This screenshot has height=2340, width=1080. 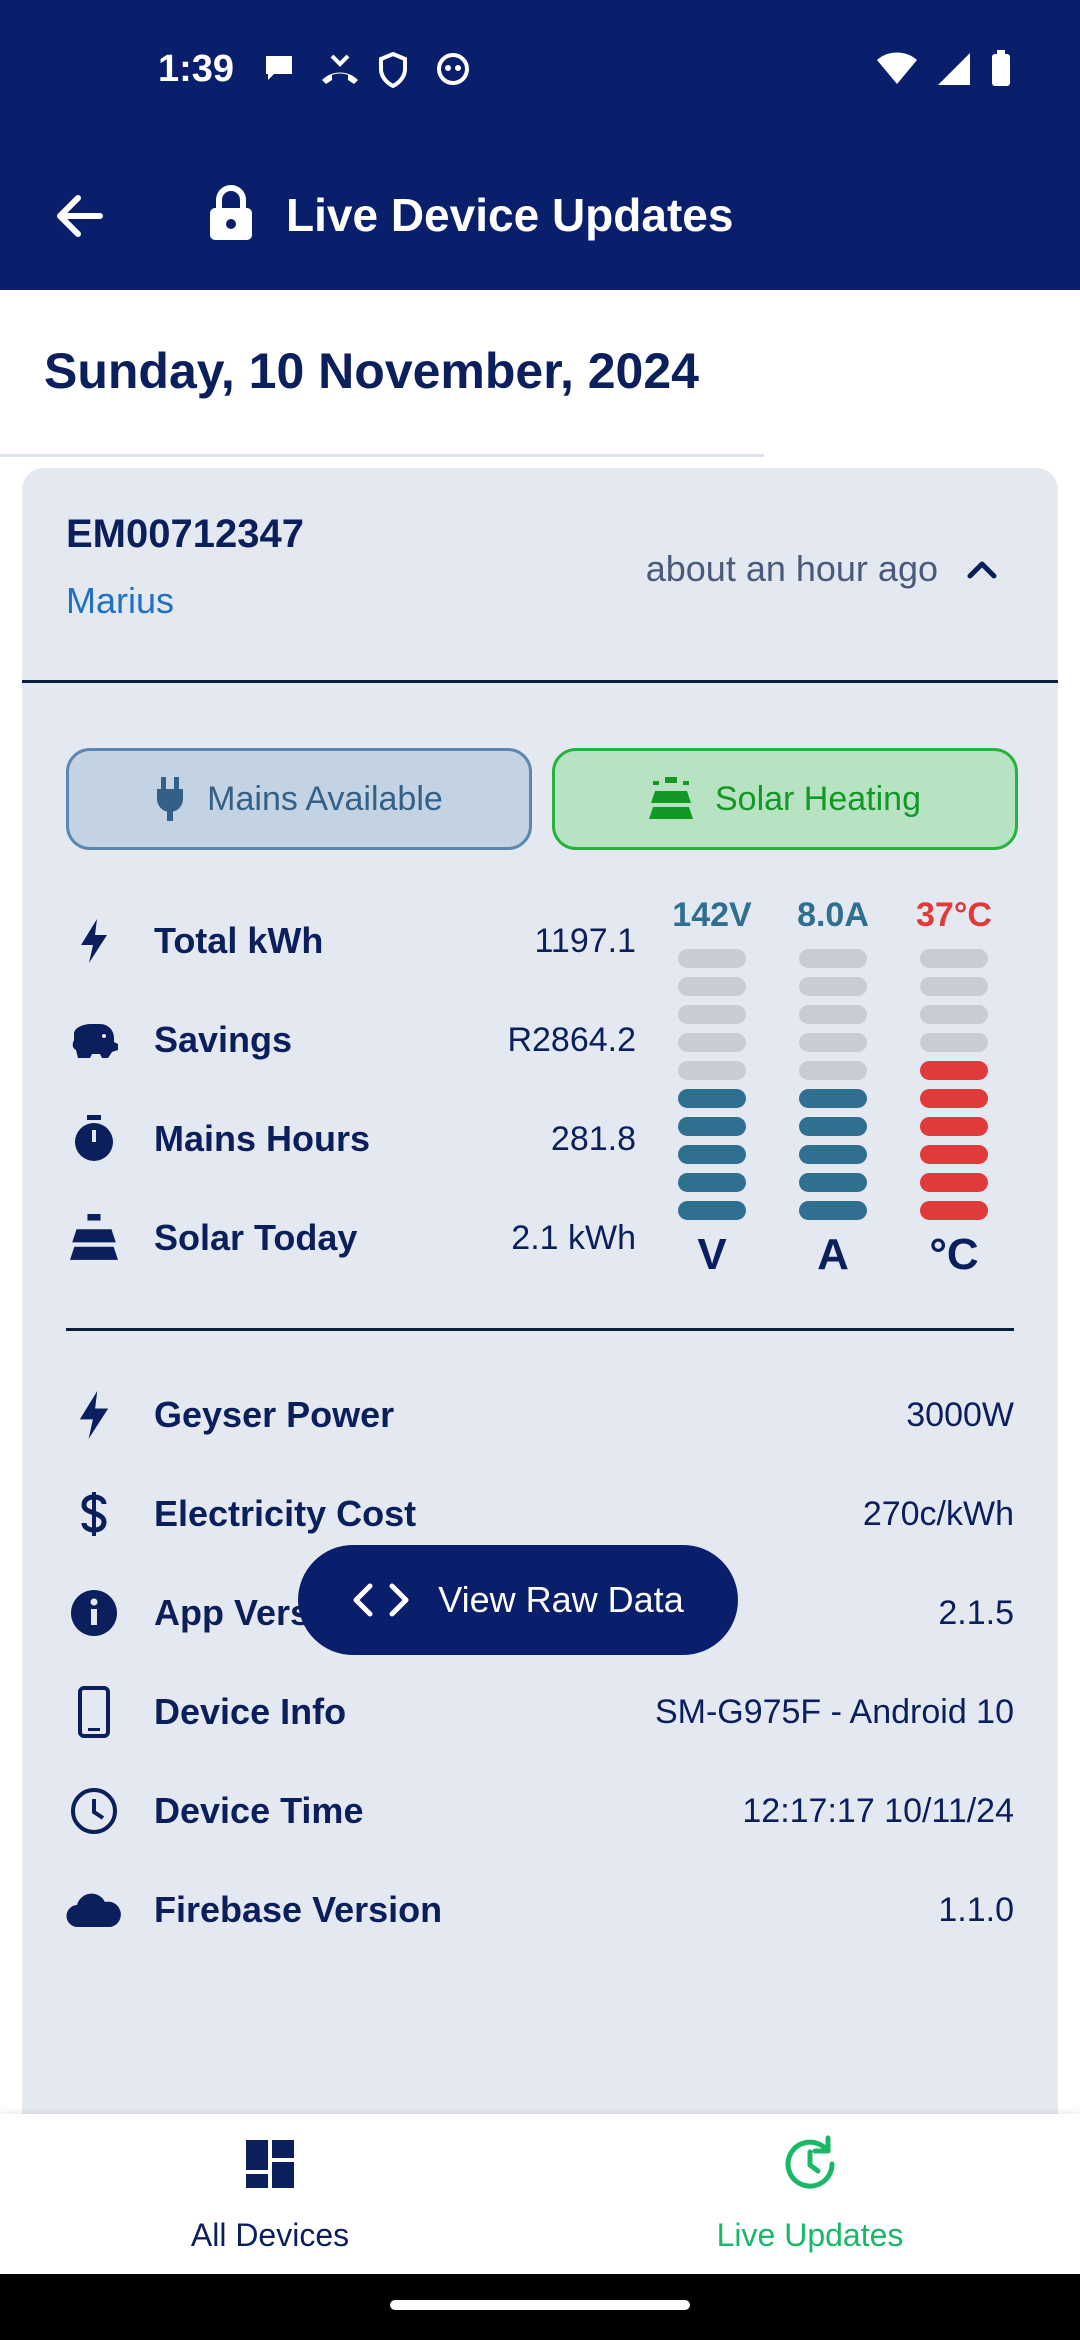 I want to click on phone-icon, so click(x=94, y=1712).